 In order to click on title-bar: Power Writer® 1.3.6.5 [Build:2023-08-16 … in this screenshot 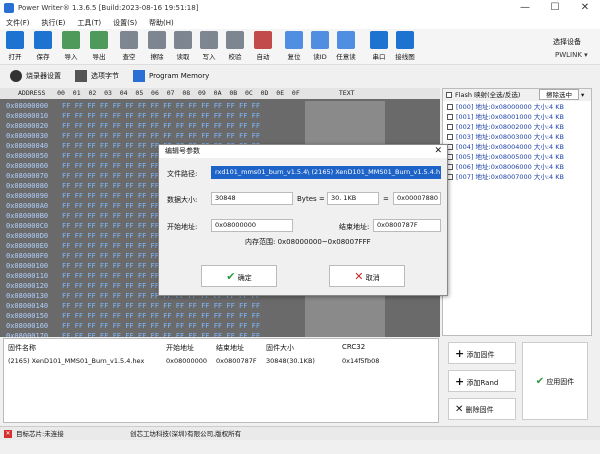, I will do `click(300, 8)`.